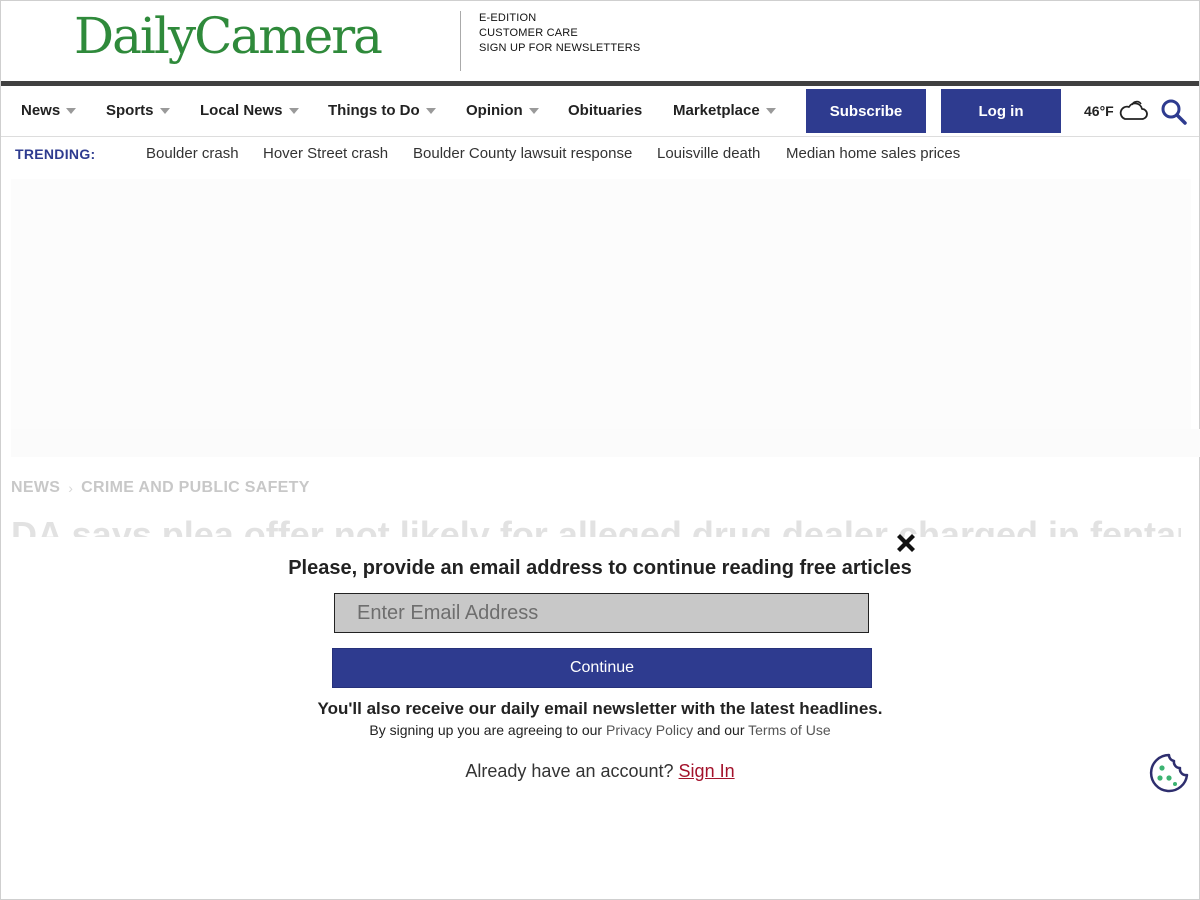  I want to click on ad-strip, so click(605, 443).